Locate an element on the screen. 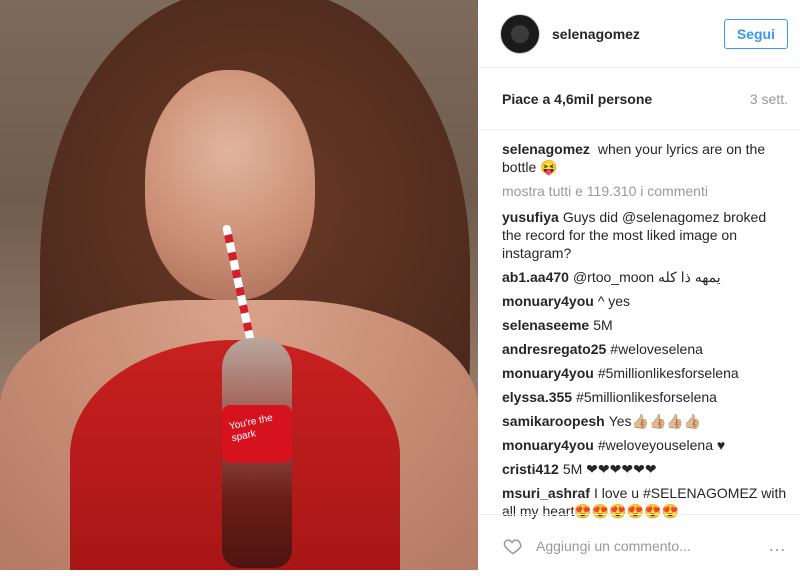  comment-username: msuri_ashraf is located at coordinates (546, 493).